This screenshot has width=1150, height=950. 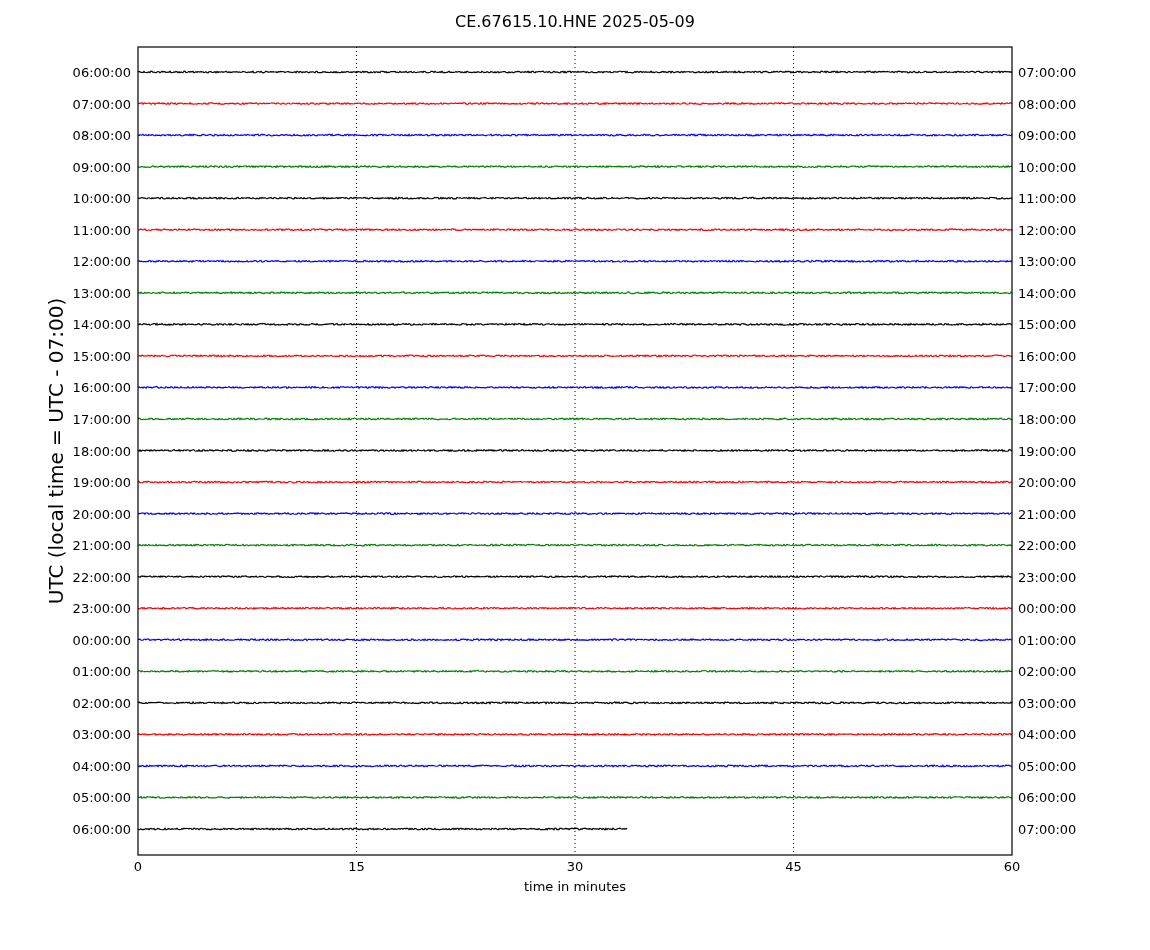 What do you see at coordinates (56, 451) in the screenshot?
I see `y-axis-label: UTC (local time = UTC - 07:00)` at bounding box center [56, 451].